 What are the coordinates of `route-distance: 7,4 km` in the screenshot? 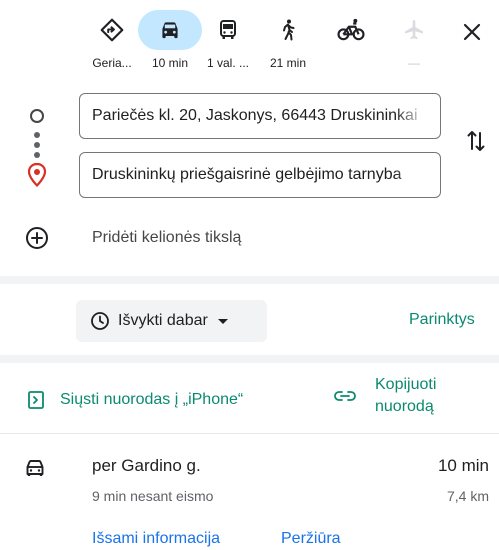 It's located at (467, 496).